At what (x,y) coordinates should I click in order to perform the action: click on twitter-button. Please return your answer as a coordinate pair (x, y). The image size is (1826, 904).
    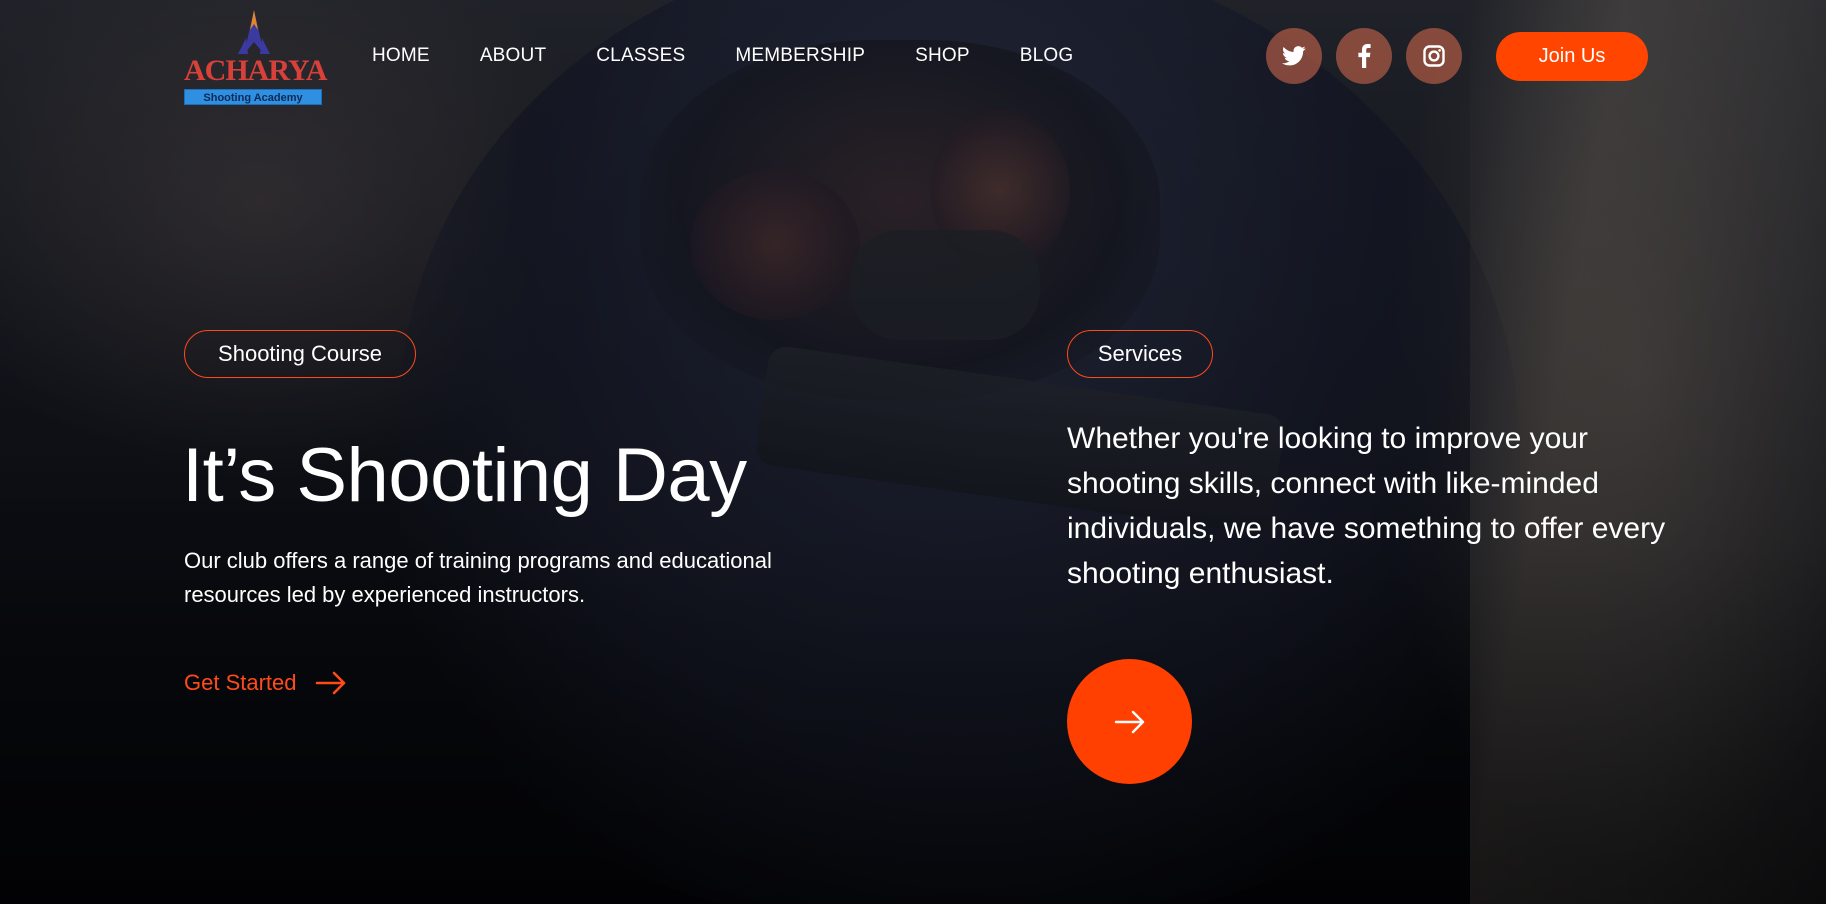
    Looking at the image, I should click on (1294, 56).